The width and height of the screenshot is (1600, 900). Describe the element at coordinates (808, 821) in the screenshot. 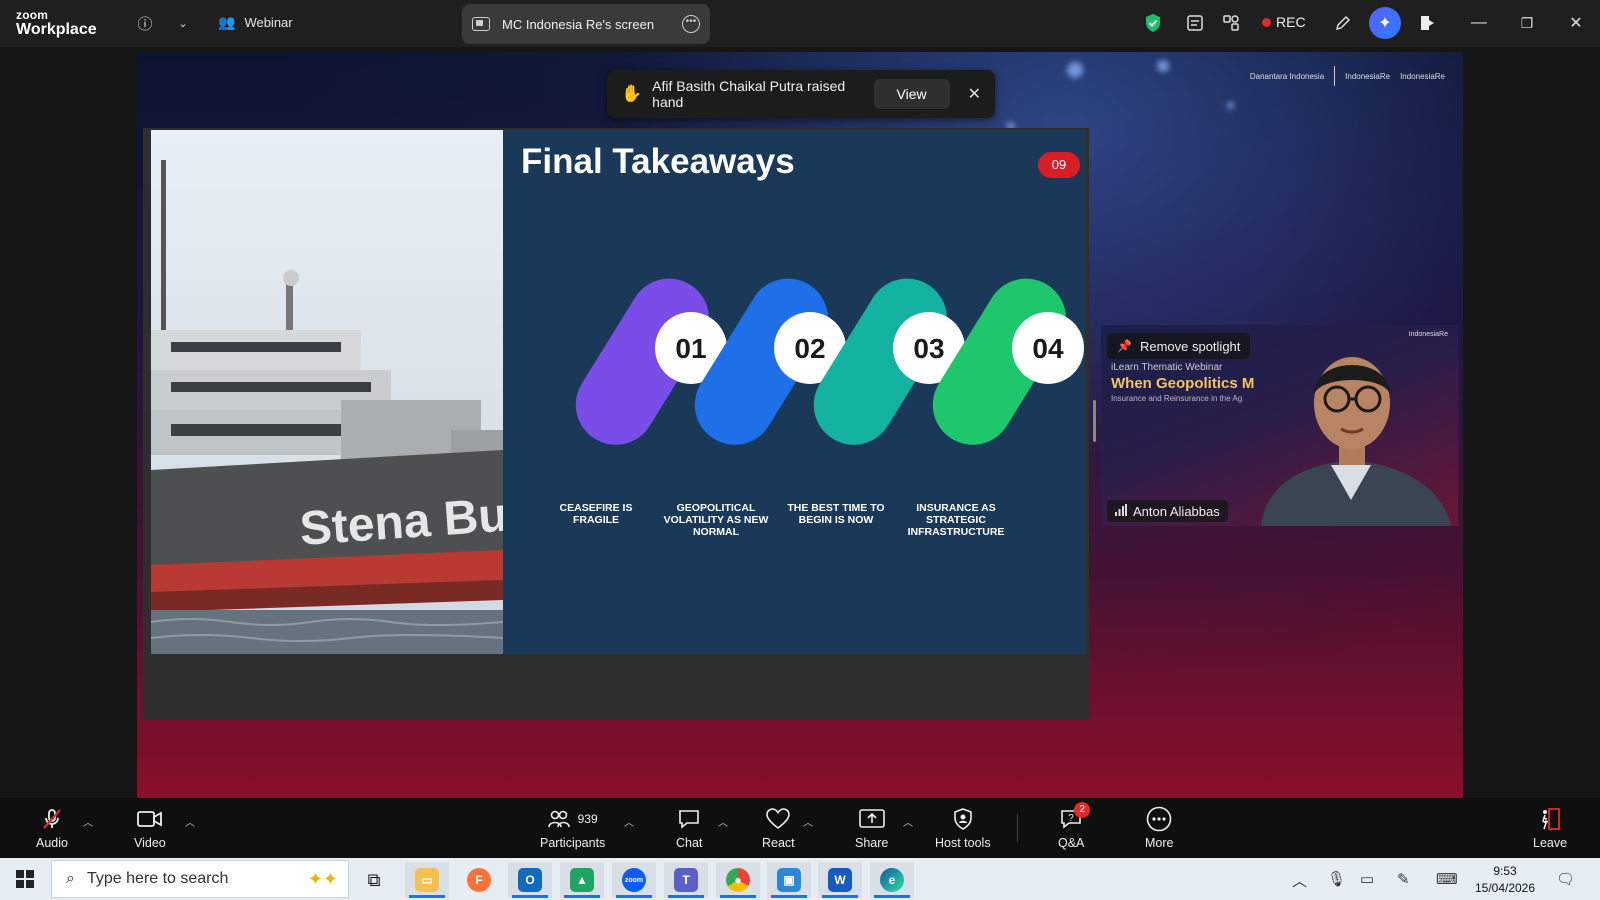

I see `react-options-caret-icon: ︿` at that location.